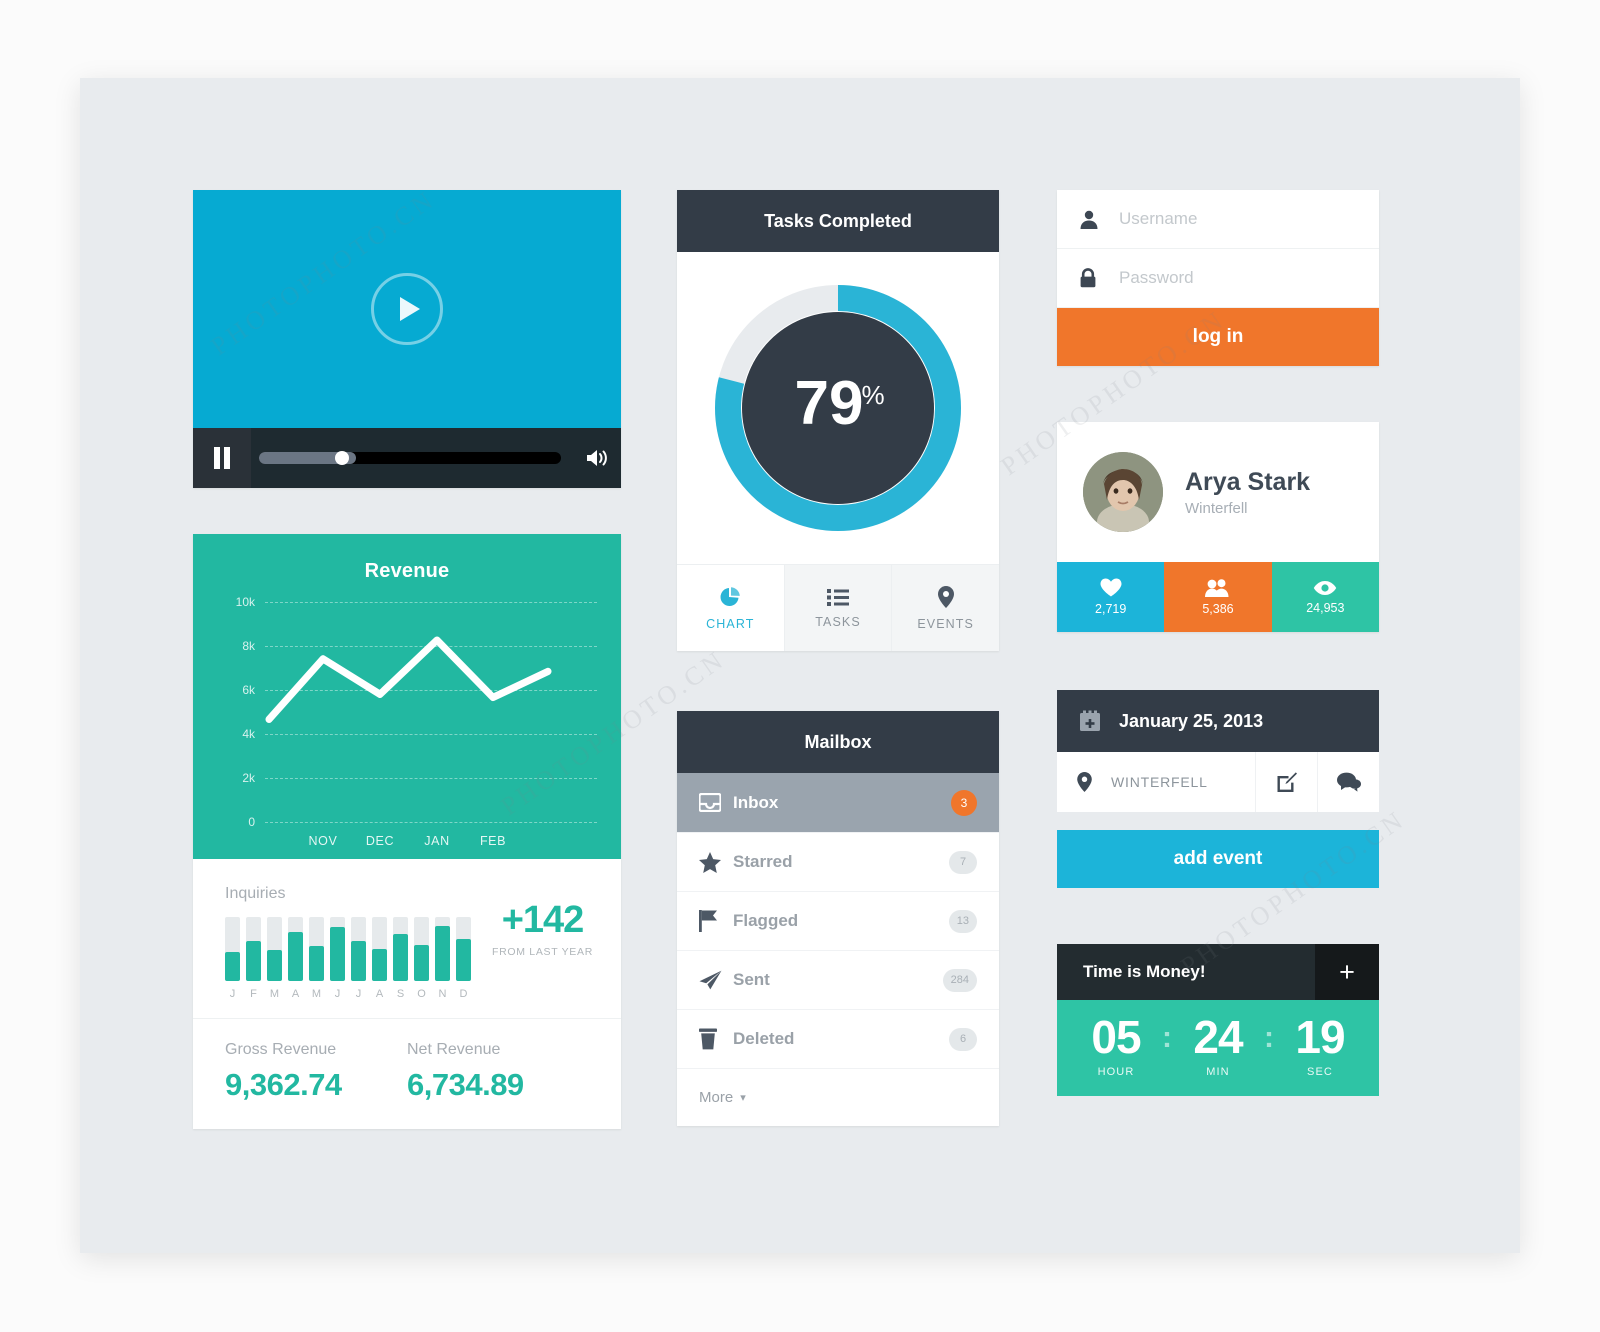 The height and width of the screenshot is (1332, 1600). What do you see at coordinates (1348, 782) in the screenshot?
I see `comment-icon` at bounding box center [1348, 782].